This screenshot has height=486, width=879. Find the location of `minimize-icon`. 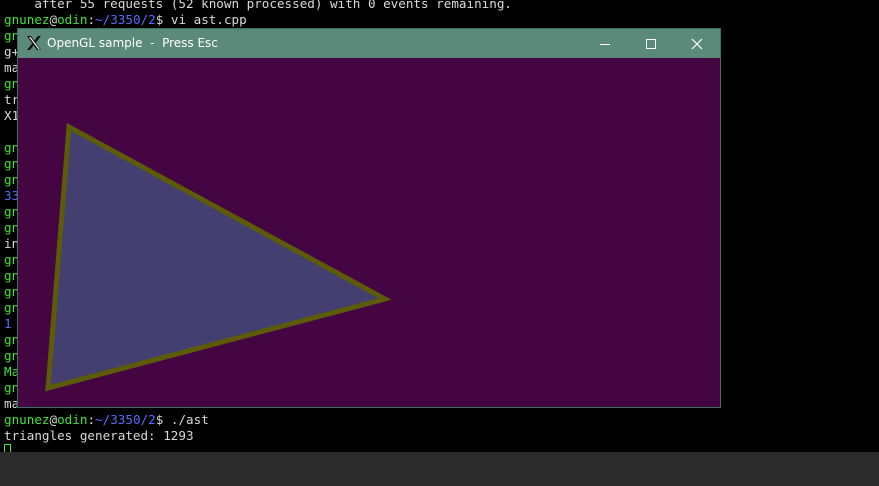

minimize-icon is located at coordinates (605, 44).